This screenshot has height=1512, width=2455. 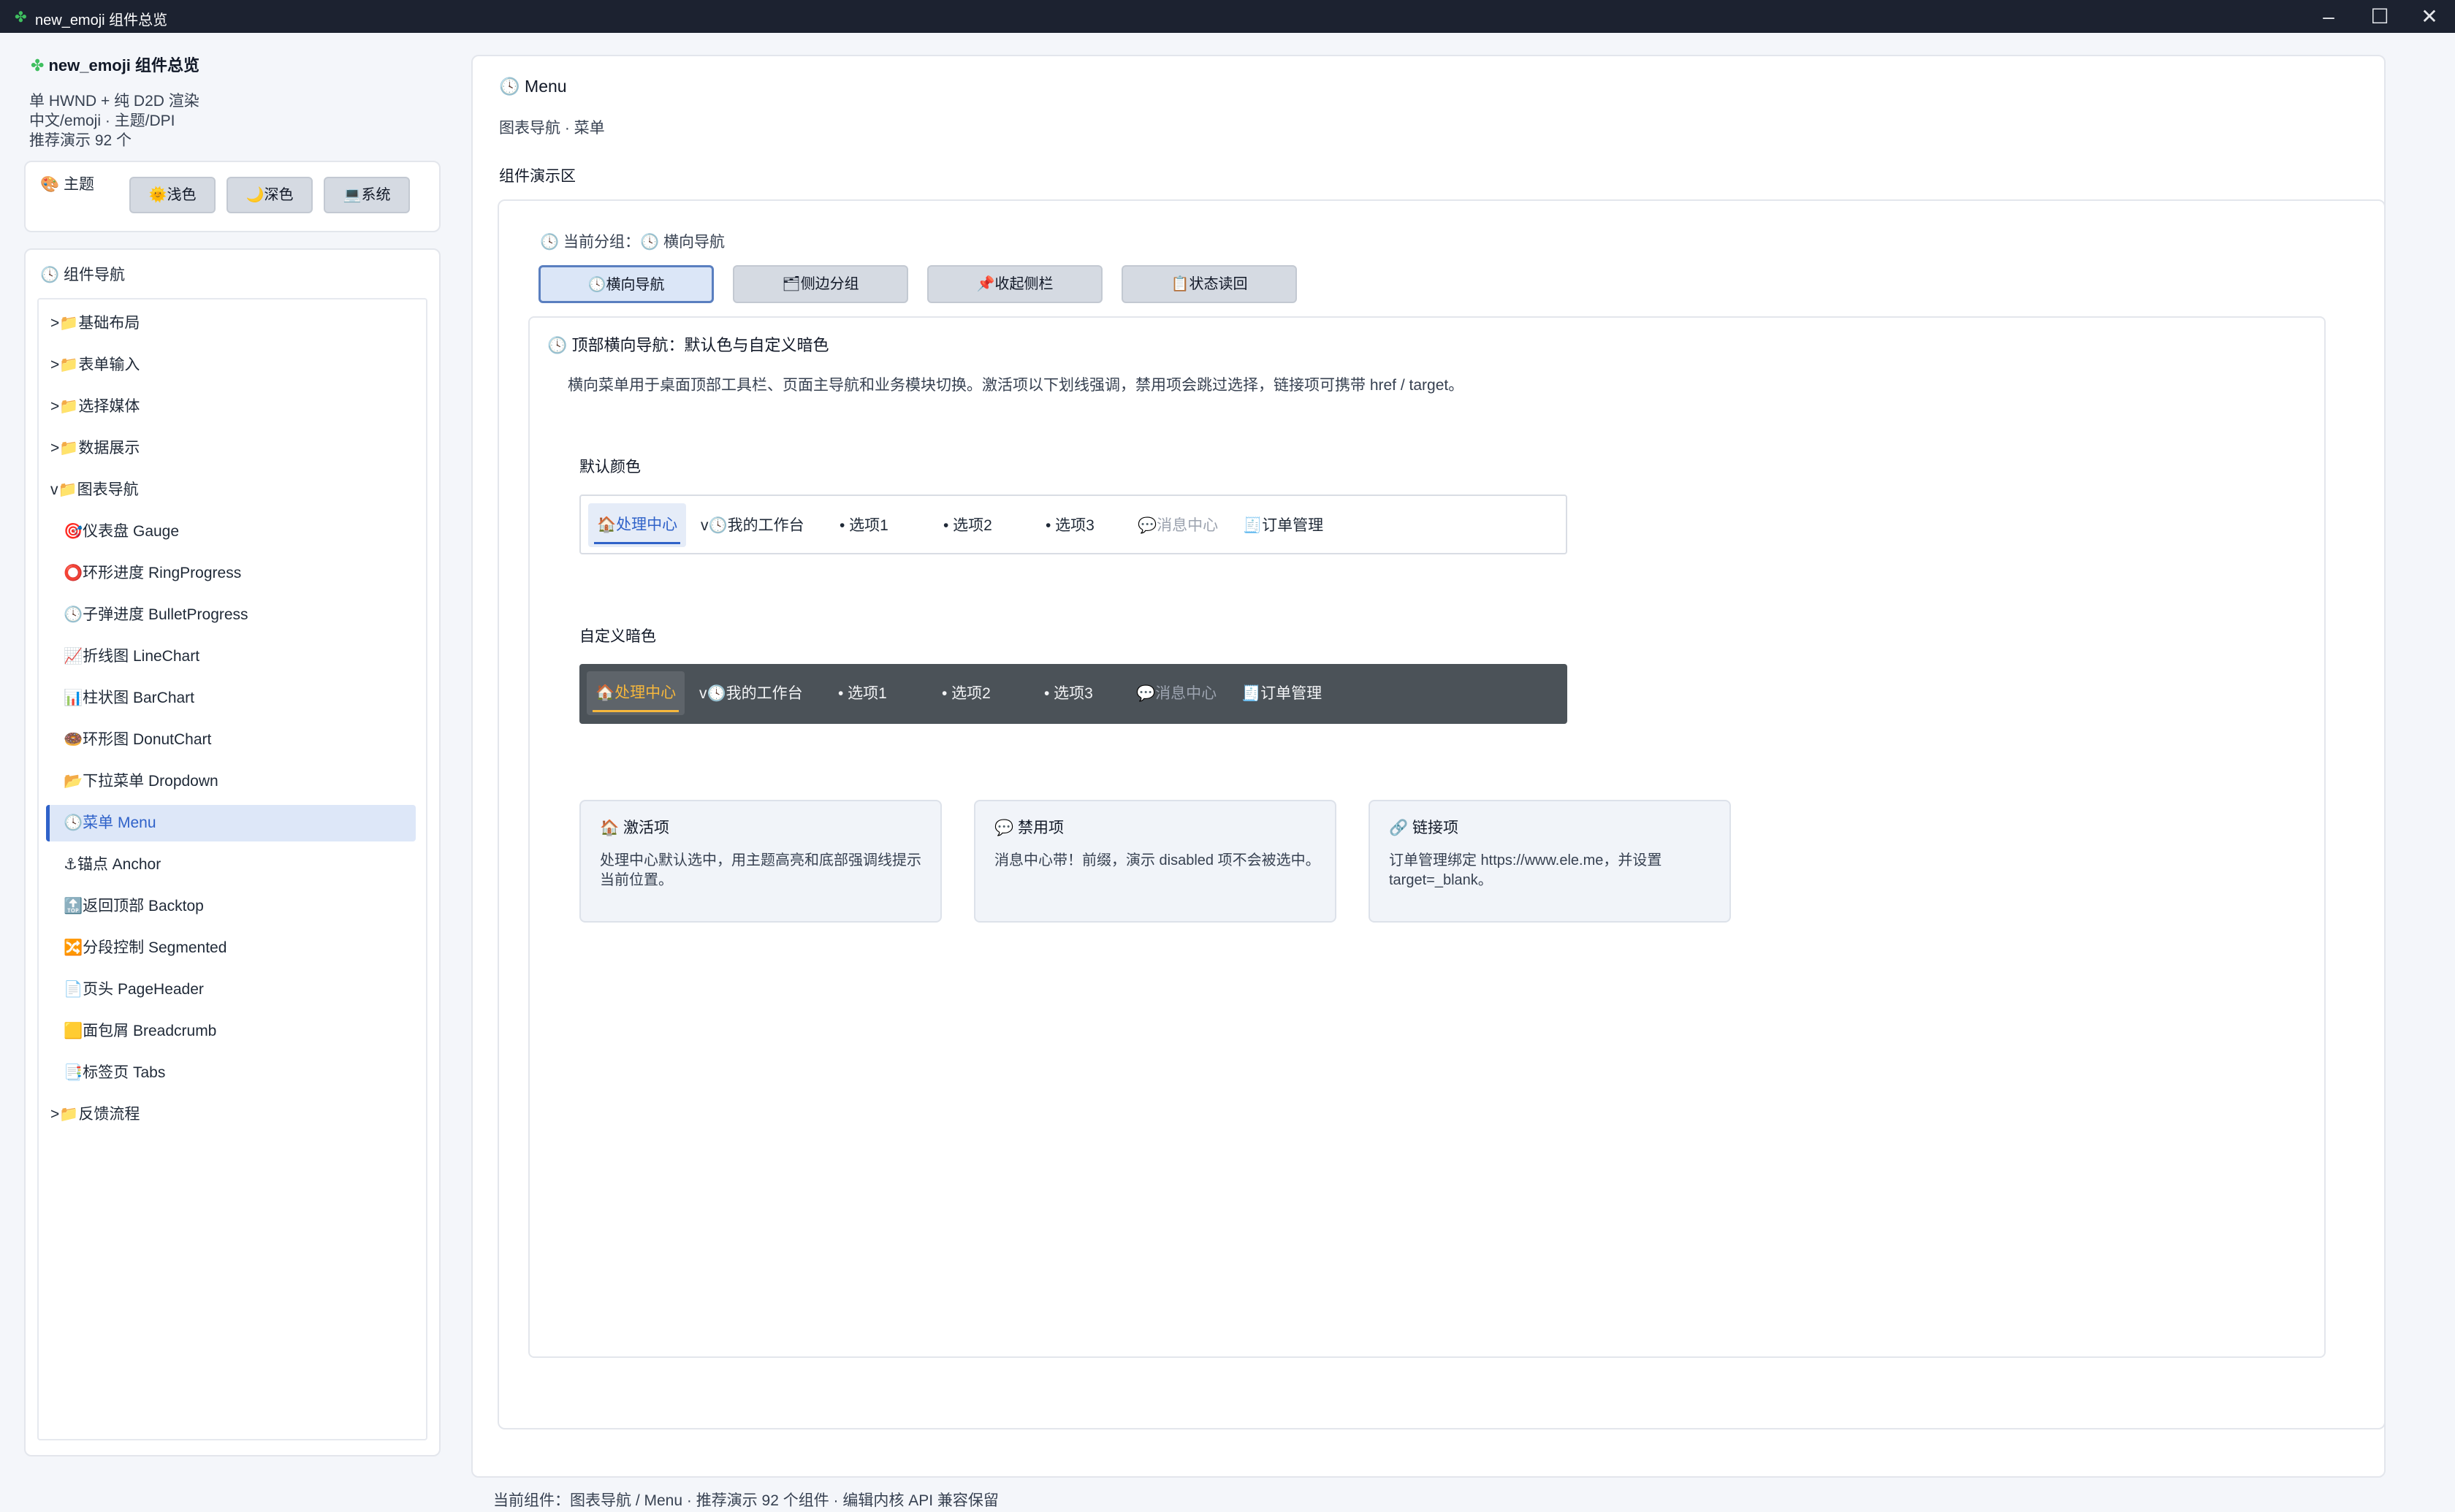 What do you see at coordinates (229, 1114) in the screenshot?
I see `nav-group-feedback-flow: >📁反馈流程` at bounding box center [229, 1114].